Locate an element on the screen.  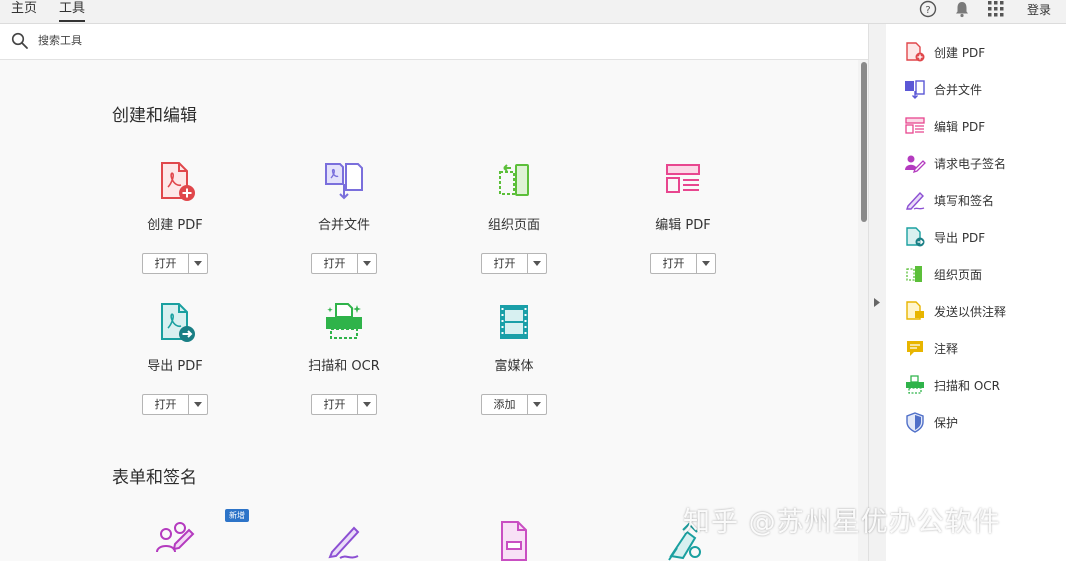
right-pane-item-fill-sign: 填写和签名 is located at coordinates (949, 200).